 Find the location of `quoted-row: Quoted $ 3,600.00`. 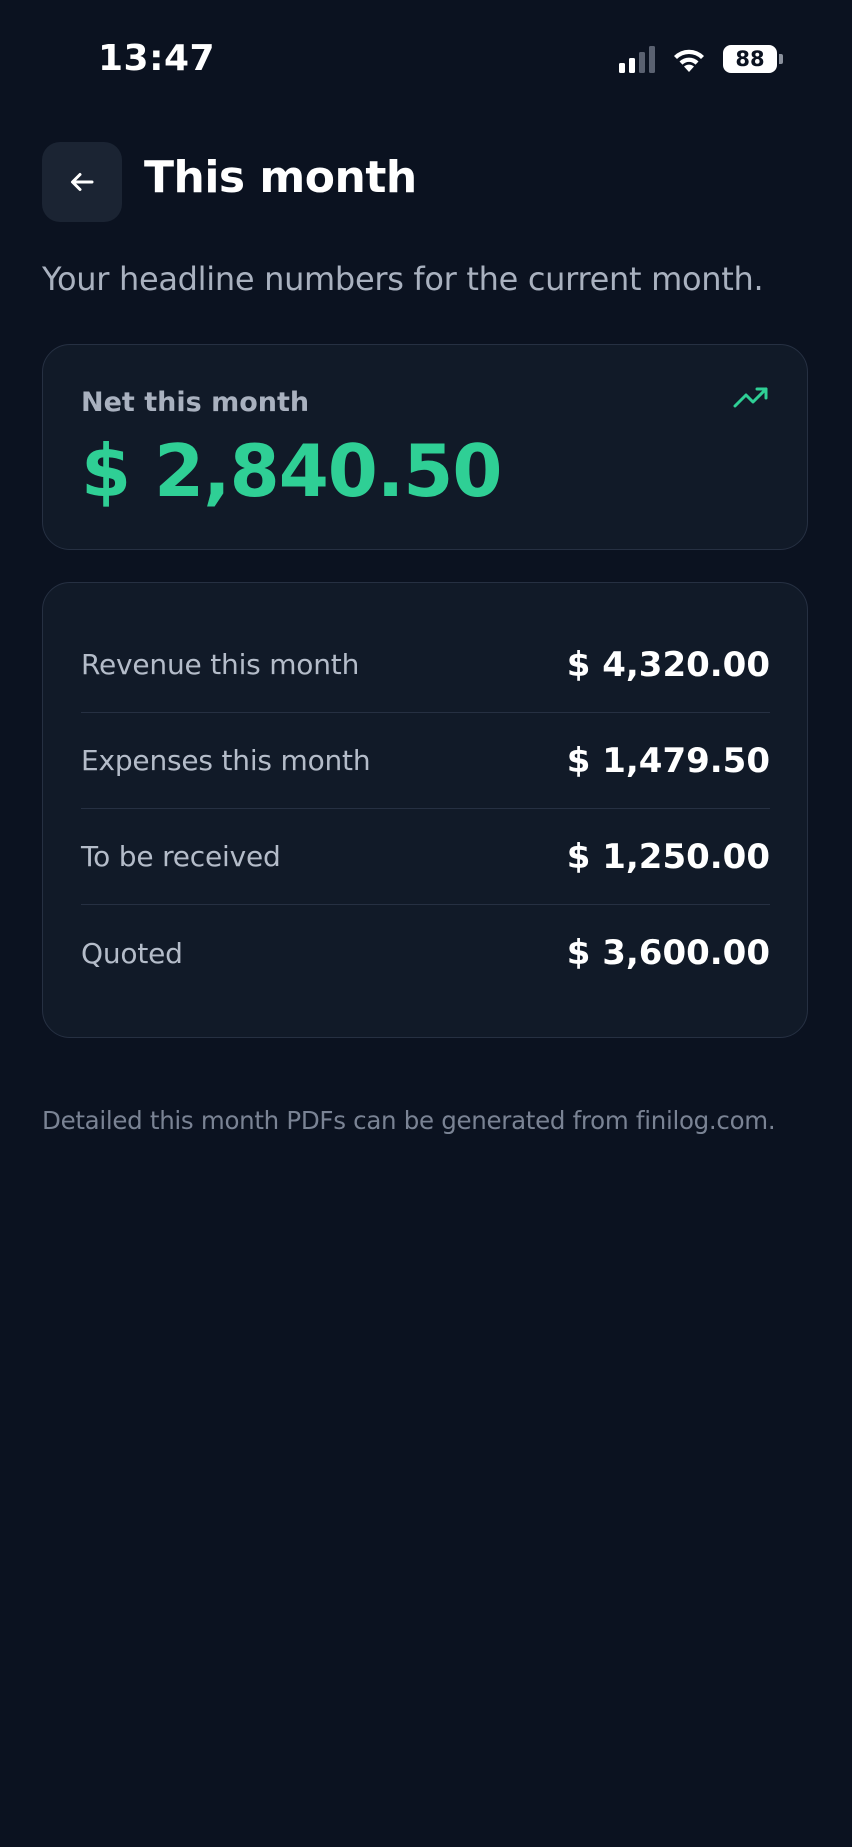

quoted-row: Quoted $ 3,600.00 is located at coordinates (425, 953).